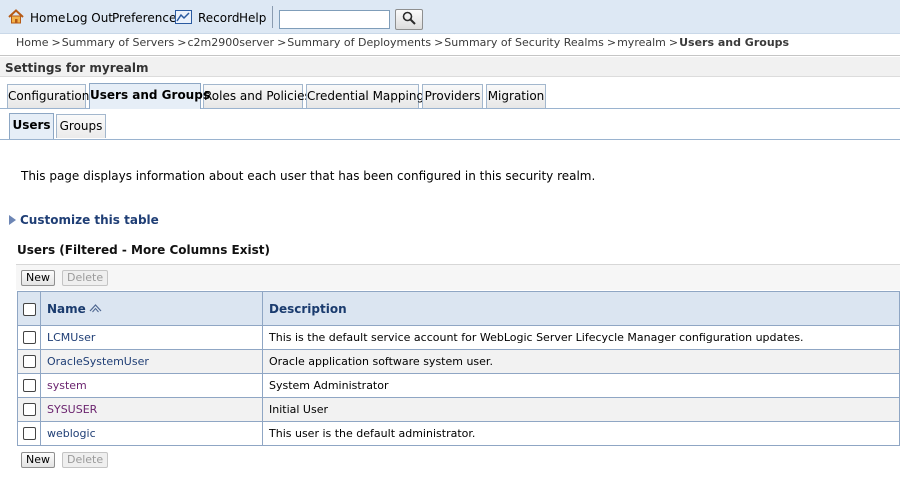 The image size is (900, 485). What do you see at coordinates (89, 220) in the screenshot?
I see `customize-table-label: Customize this table` at bounding box center [89, 220].